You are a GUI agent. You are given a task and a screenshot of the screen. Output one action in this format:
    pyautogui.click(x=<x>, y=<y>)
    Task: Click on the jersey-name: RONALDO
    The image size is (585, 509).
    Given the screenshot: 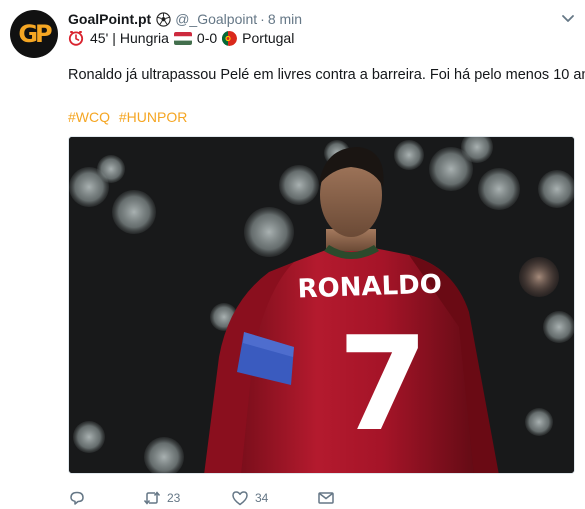 What is the action you would take?
    pyautogui.click(x=369, y=286)
    